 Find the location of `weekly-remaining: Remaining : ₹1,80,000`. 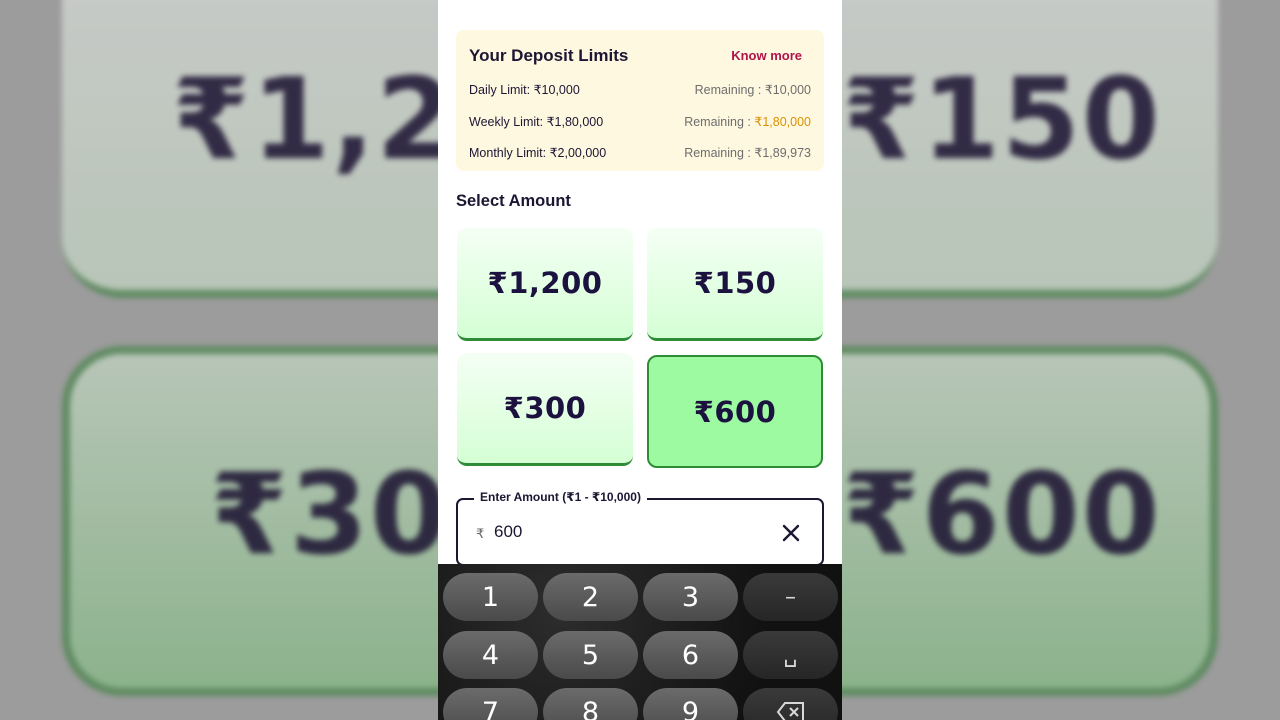

weekly-remaining: Remaining : ₹1,80,000 is located at coordinates (747, 121).